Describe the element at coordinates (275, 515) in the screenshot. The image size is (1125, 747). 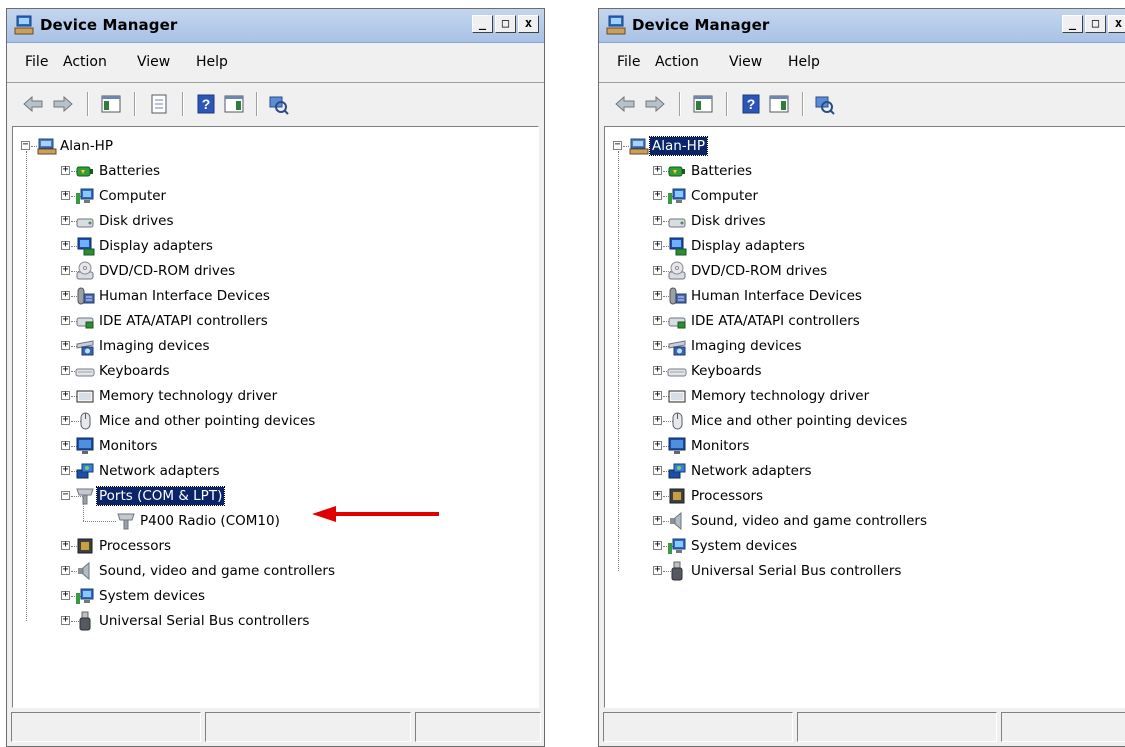
I see `tree-device-node: P400 Radio (COM10)` at that location.